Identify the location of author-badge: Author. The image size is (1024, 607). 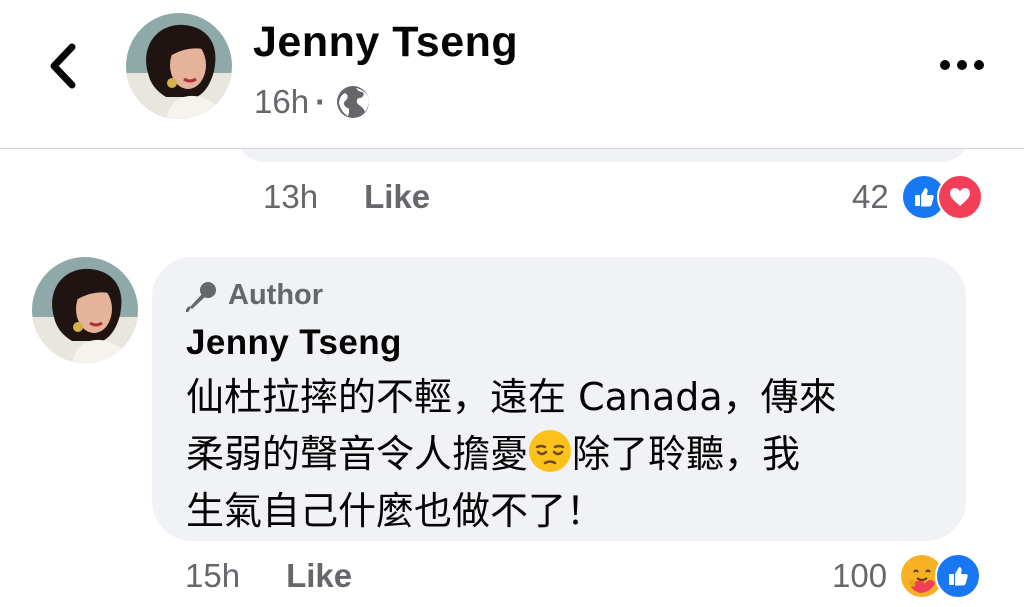
(254, 295).